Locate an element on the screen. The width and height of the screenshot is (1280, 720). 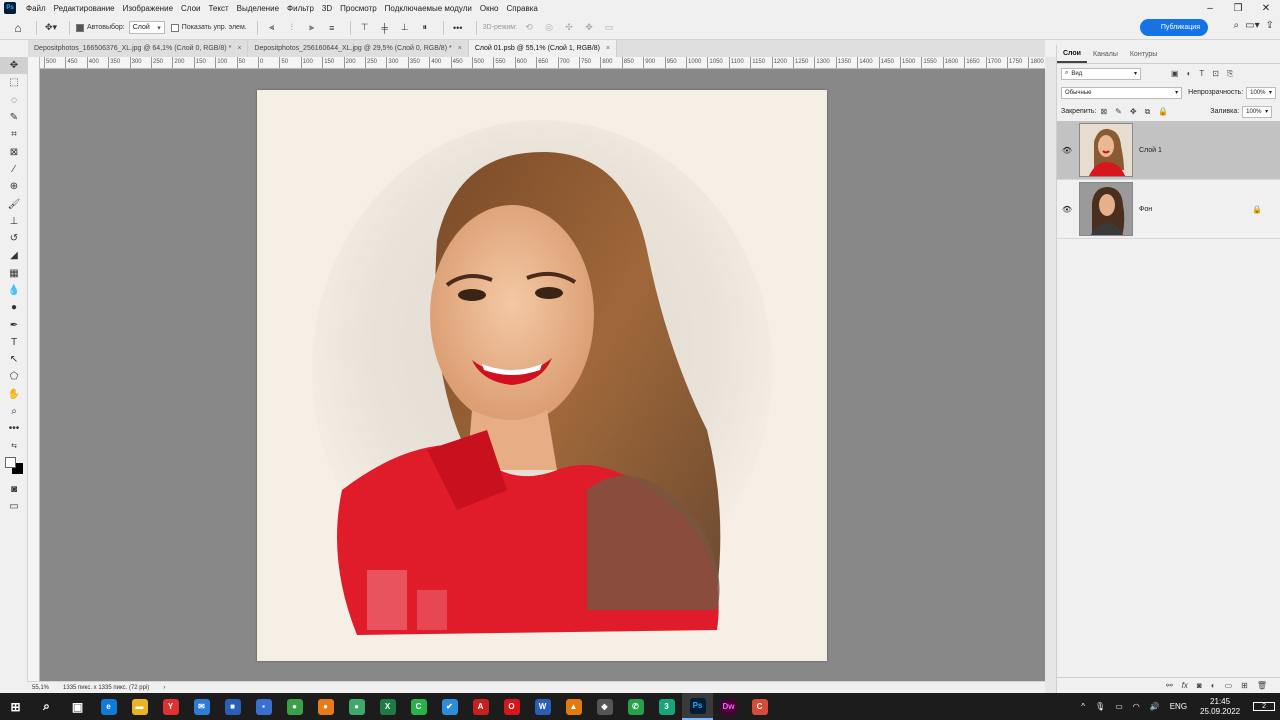
foreground-color-swatch is located at coordinates (10, 462).